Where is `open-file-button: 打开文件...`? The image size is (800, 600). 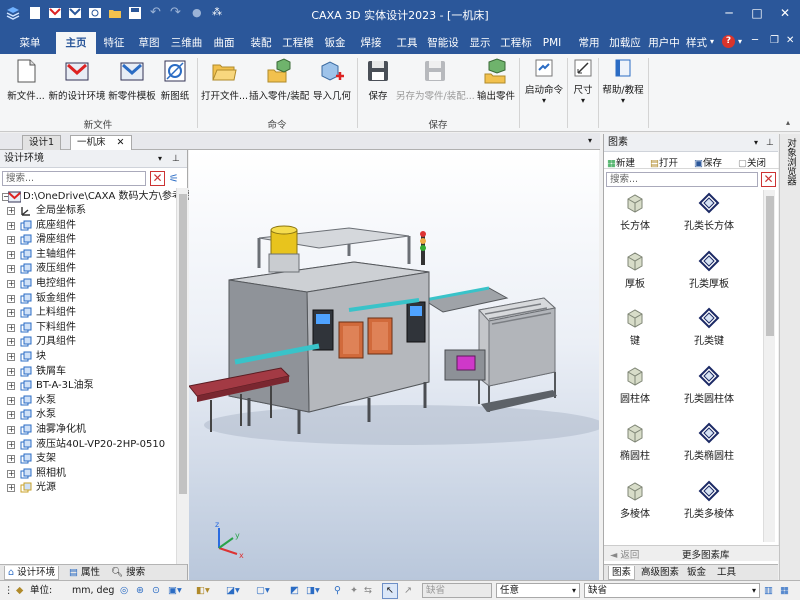
open-file-button: 打开文件... is located at coordinates (224, 80).